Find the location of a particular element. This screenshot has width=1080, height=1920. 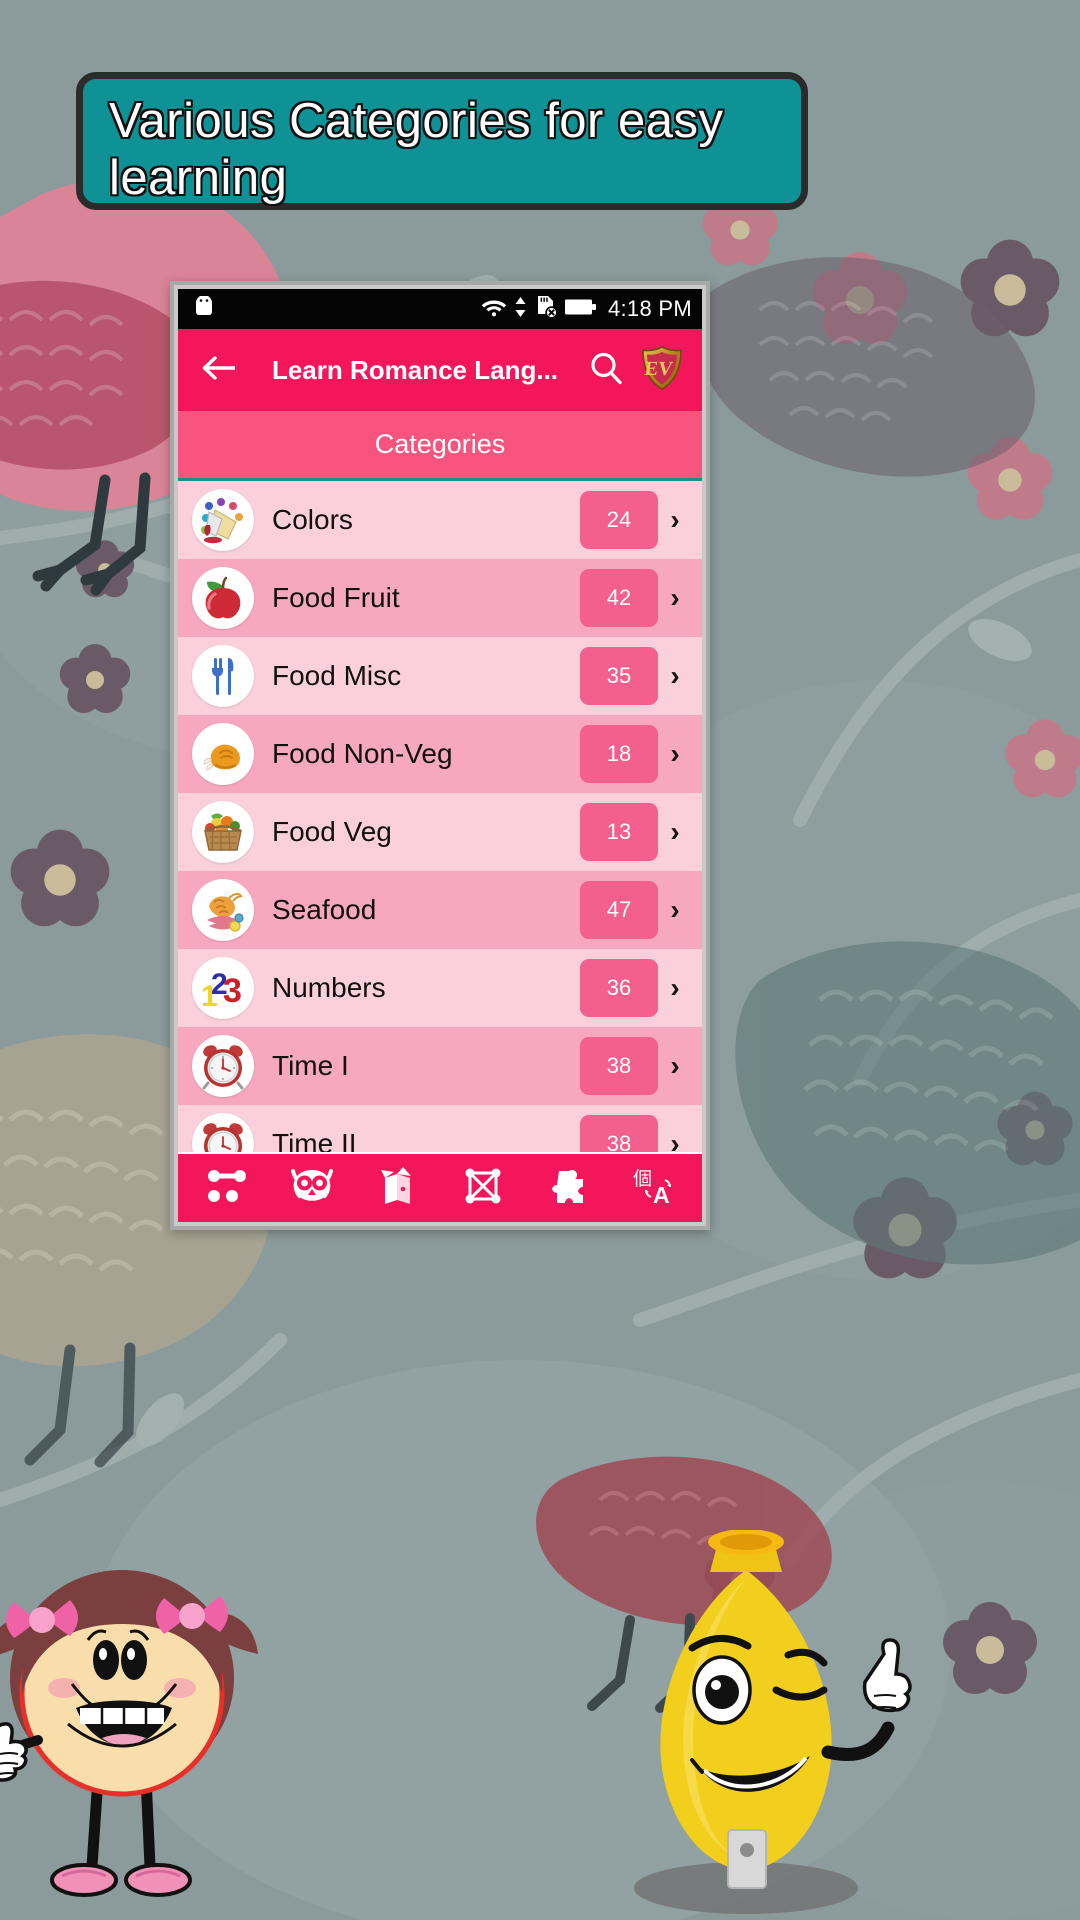

list-item-count: 18 is located at coordinates (619, 754).